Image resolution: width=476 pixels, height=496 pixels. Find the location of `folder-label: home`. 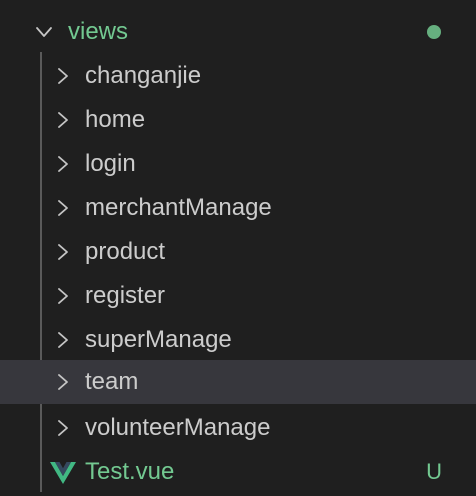

folder-label: home is located at coordinates (115, 119).